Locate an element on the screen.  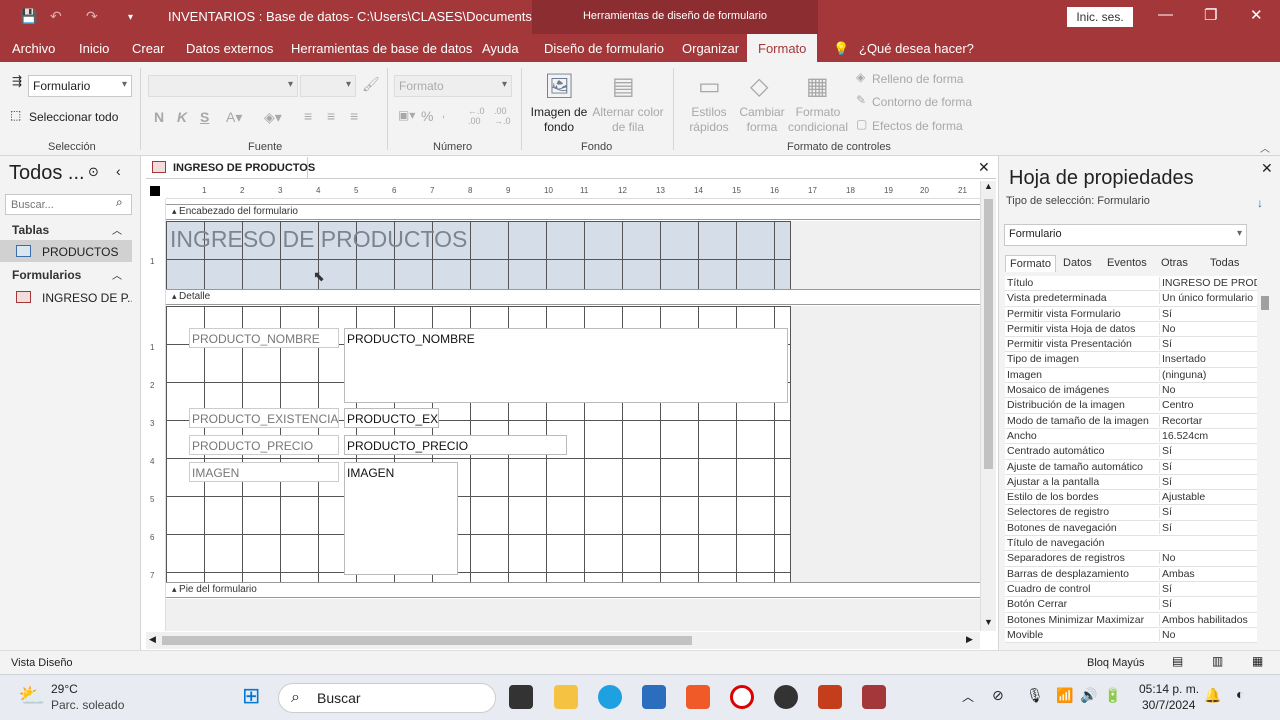
customize-toolbar-icon: ▾ is located at coordinates (130, 17).